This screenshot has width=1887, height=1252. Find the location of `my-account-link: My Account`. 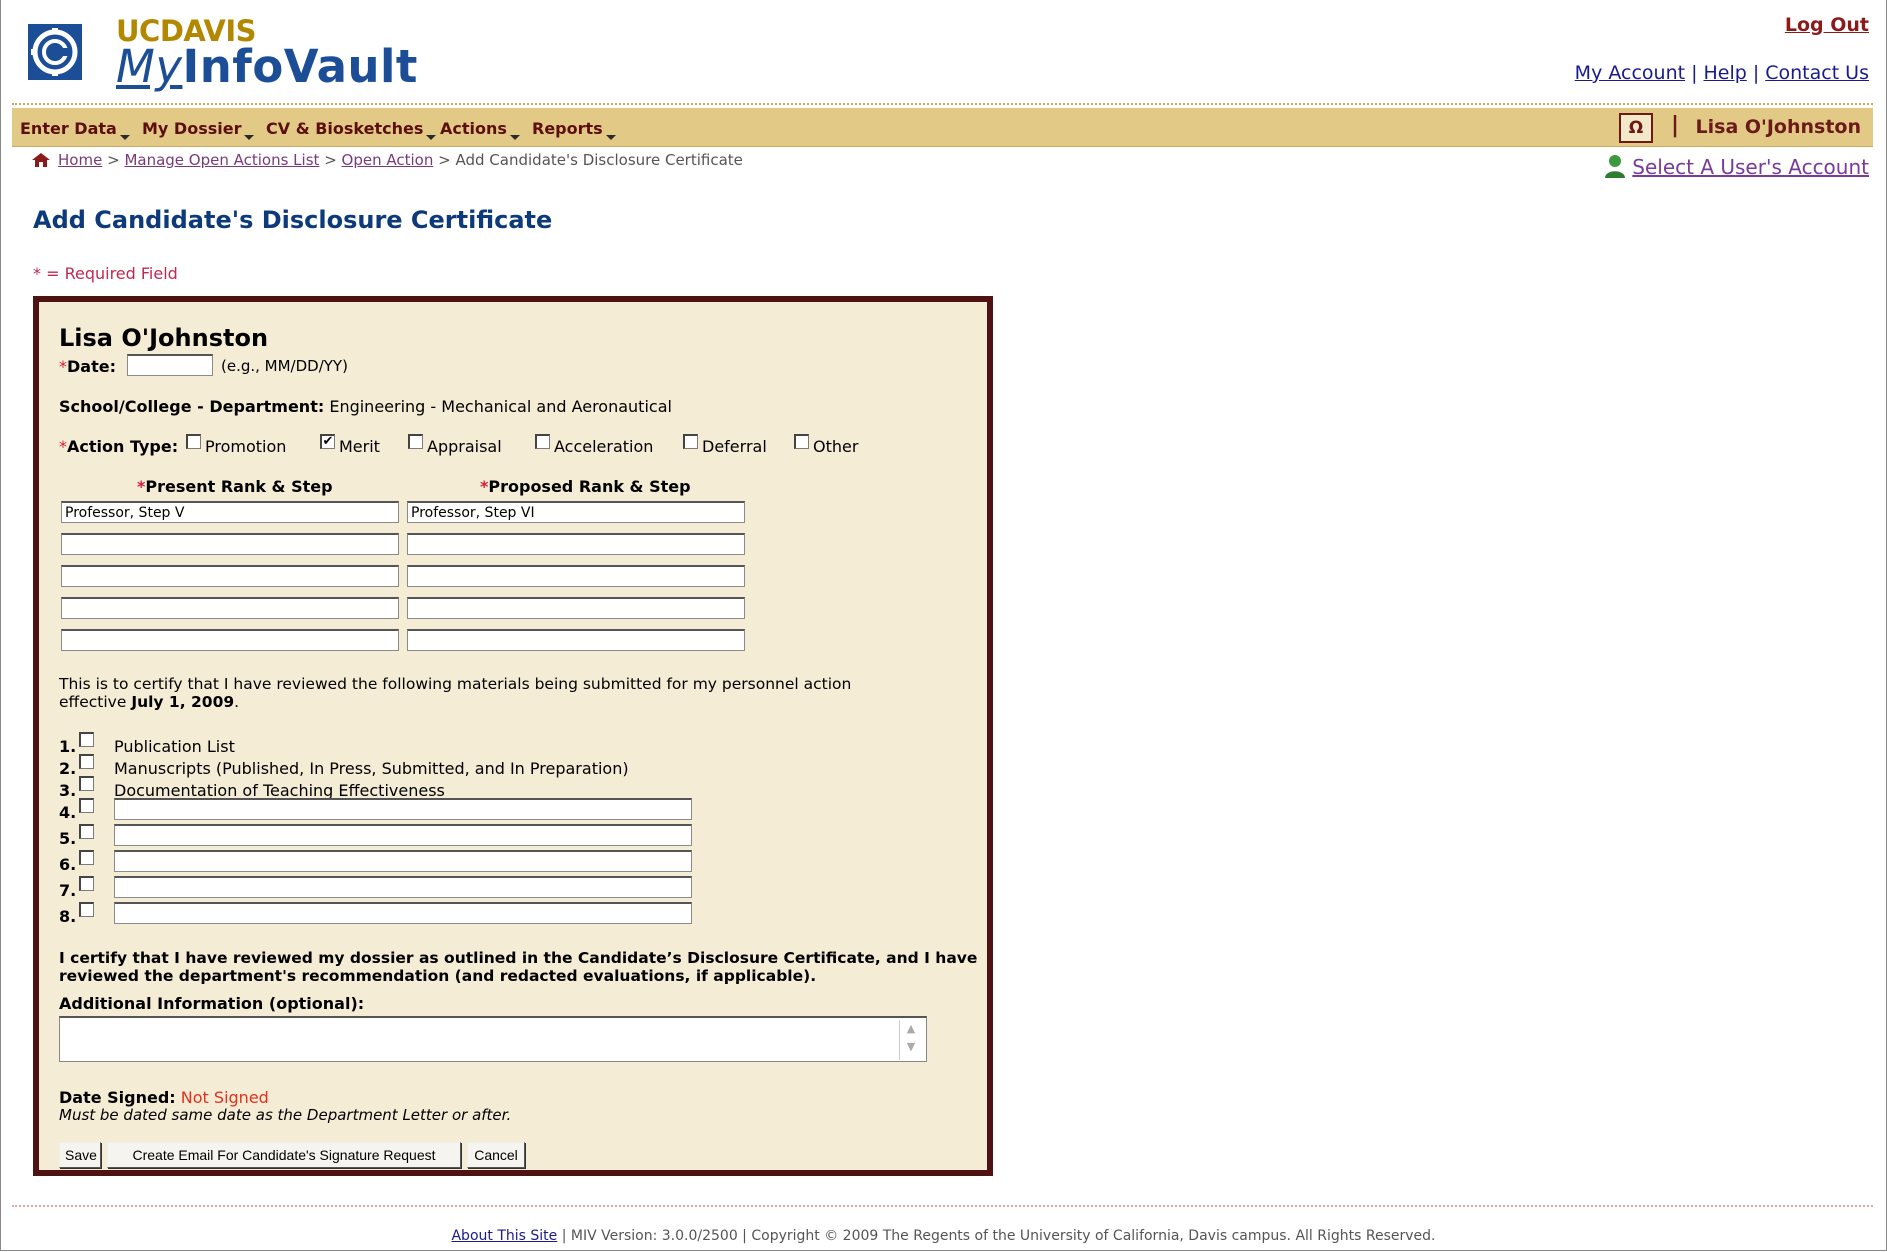

my-account-link: My Account is located at coordinates (1630, 73).